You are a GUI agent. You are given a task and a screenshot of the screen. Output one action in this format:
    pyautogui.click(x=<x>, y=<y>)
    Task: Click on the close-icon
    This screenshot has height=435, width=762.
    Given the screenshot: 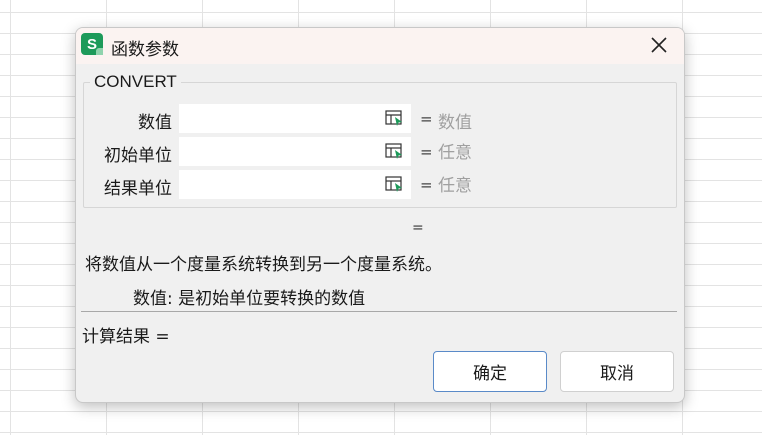 What is the action you would take?
    pyautogui.click(x=659, y=45)
    